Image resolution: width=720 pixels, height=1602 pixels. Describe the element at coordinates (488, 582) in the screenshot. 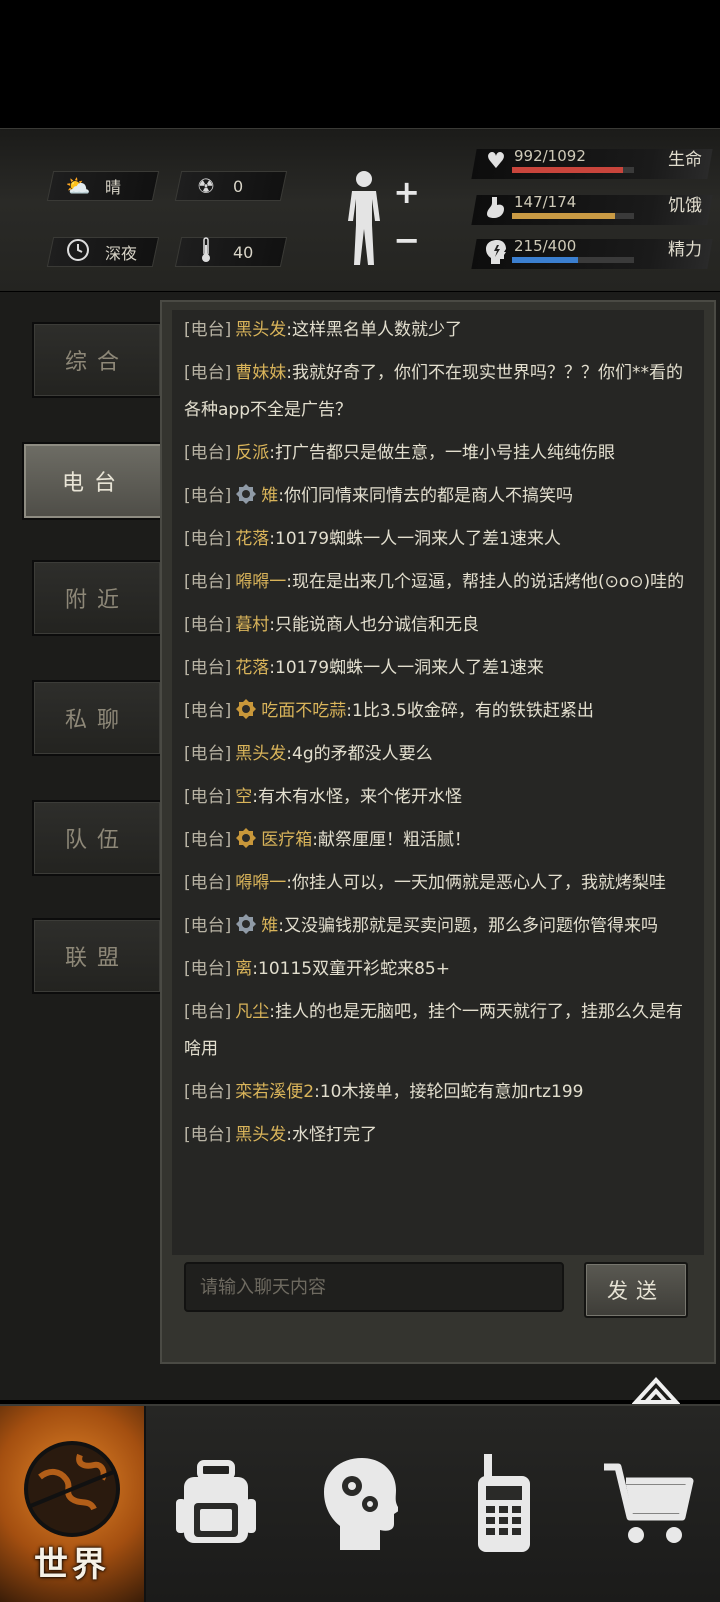

I see `message-text: 现在是出来几个逗逼，帮挂人的说话烤他(⊙o⊙)哇的` at that location.